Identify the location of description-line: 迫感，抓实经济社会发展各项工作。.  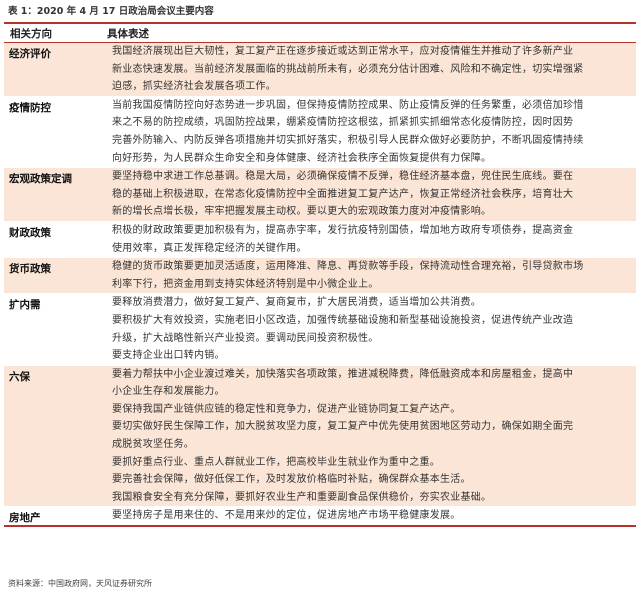
(194, 87).